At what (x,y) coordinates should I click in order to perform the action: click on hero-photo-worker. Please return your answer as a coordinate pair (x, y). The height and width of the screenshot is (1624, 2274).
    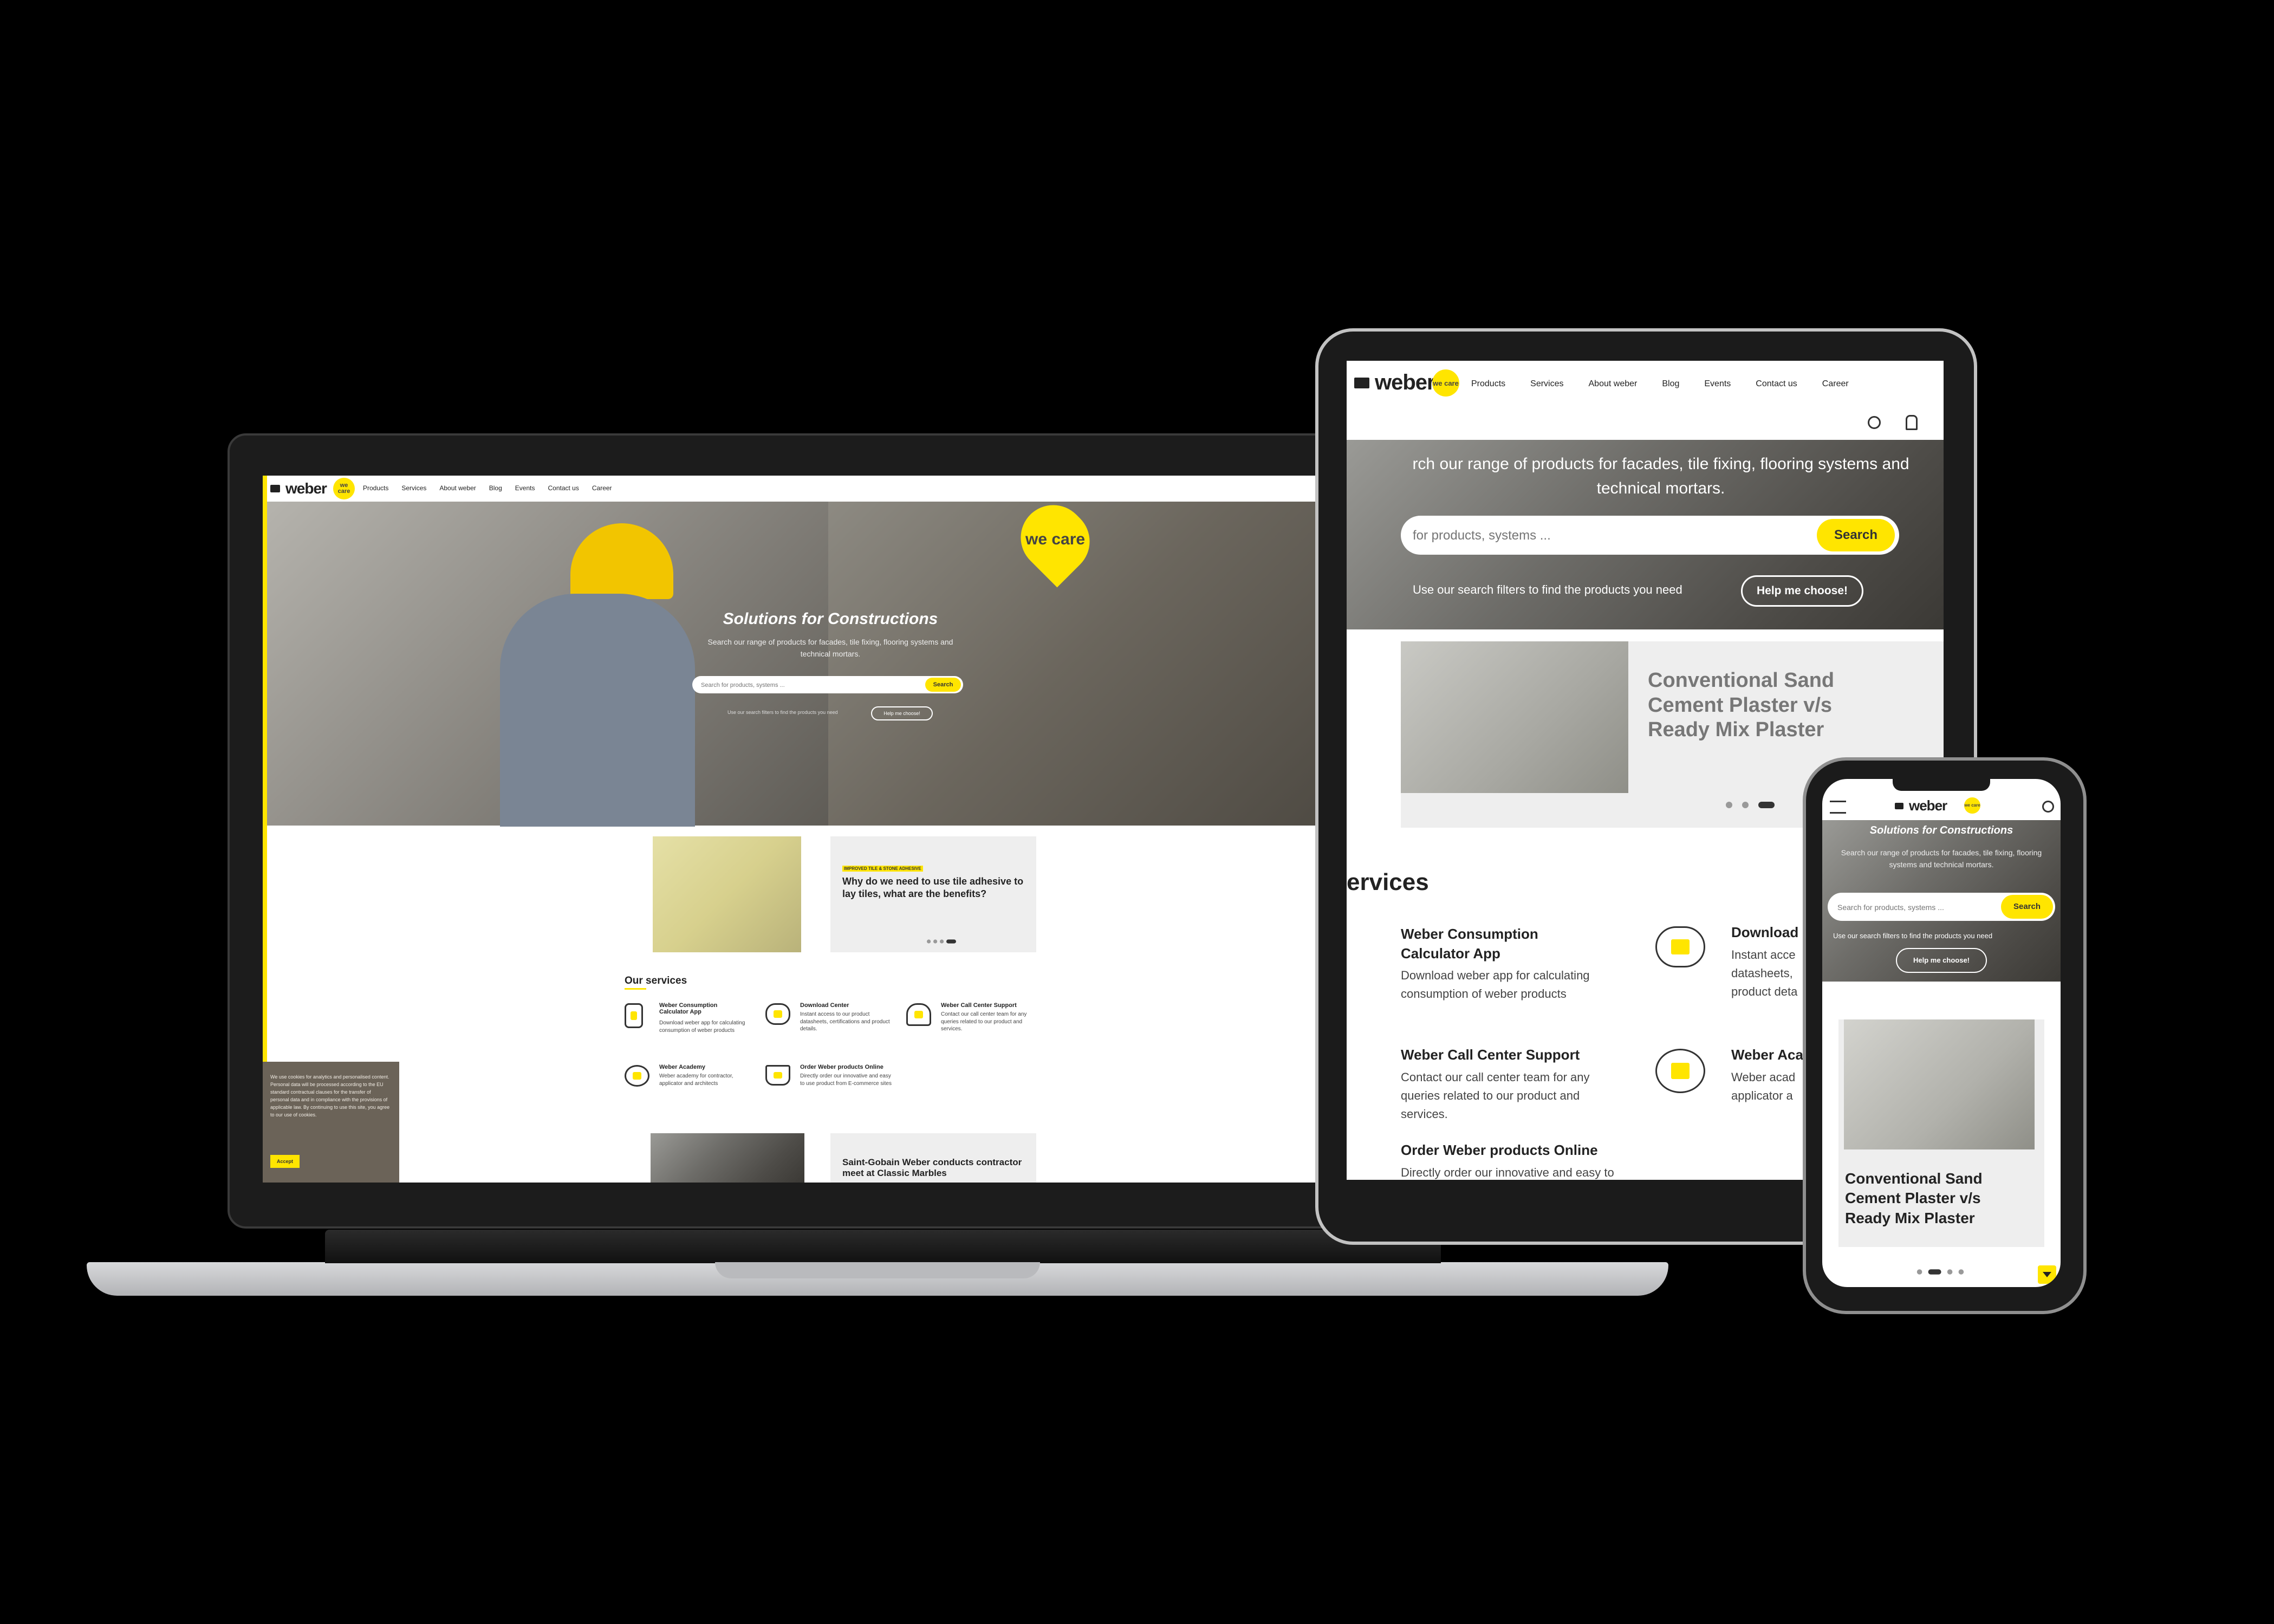
    Looking at the image, I should click on (547, 664).